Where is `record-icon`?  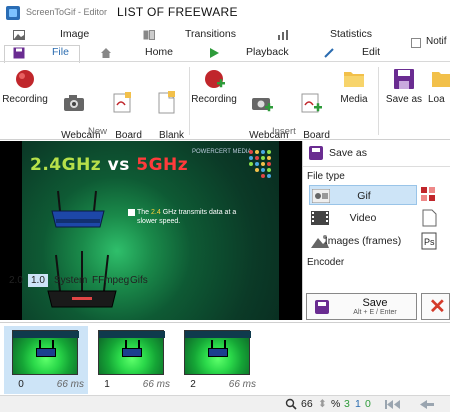 record-icon is located at coordinates (25, 79).